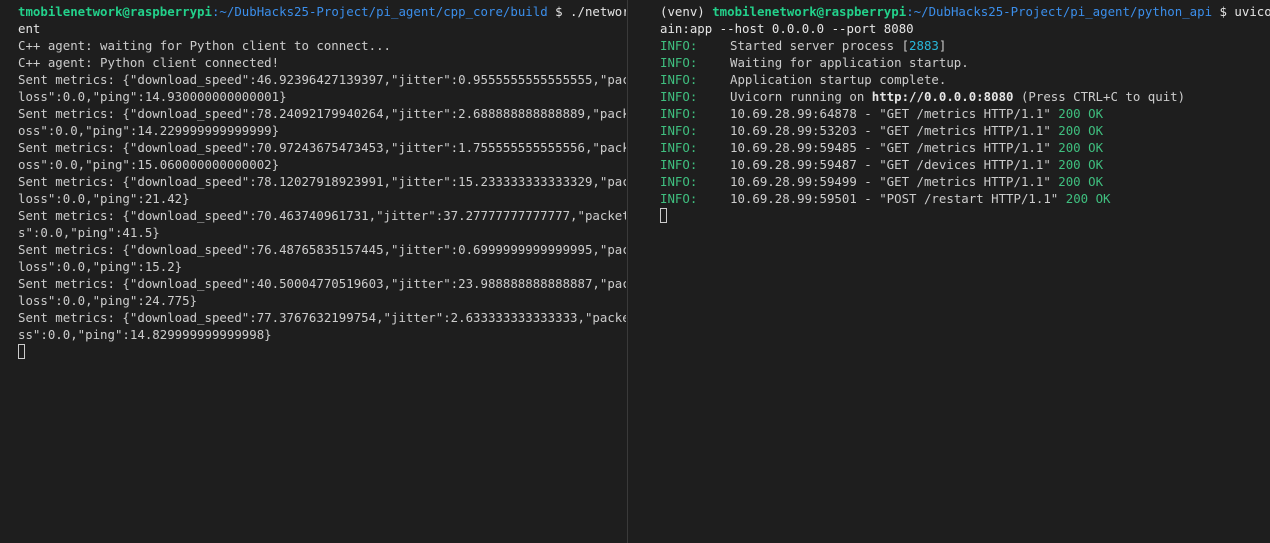 The width and height of the screenshot is (1270, 543). What do you see at coordinates (89, 232) in the screenshot?
I see `output-line: s":0.0,"ping":41.5}` at bounding box center [89, 232].